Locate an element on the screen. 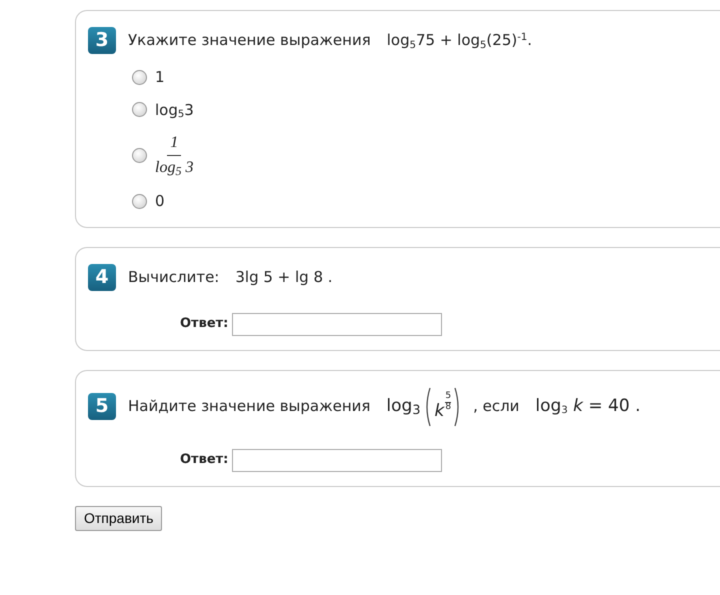 The image size is (720, 595). option-label: 1 is located at coordinates (160, 77).